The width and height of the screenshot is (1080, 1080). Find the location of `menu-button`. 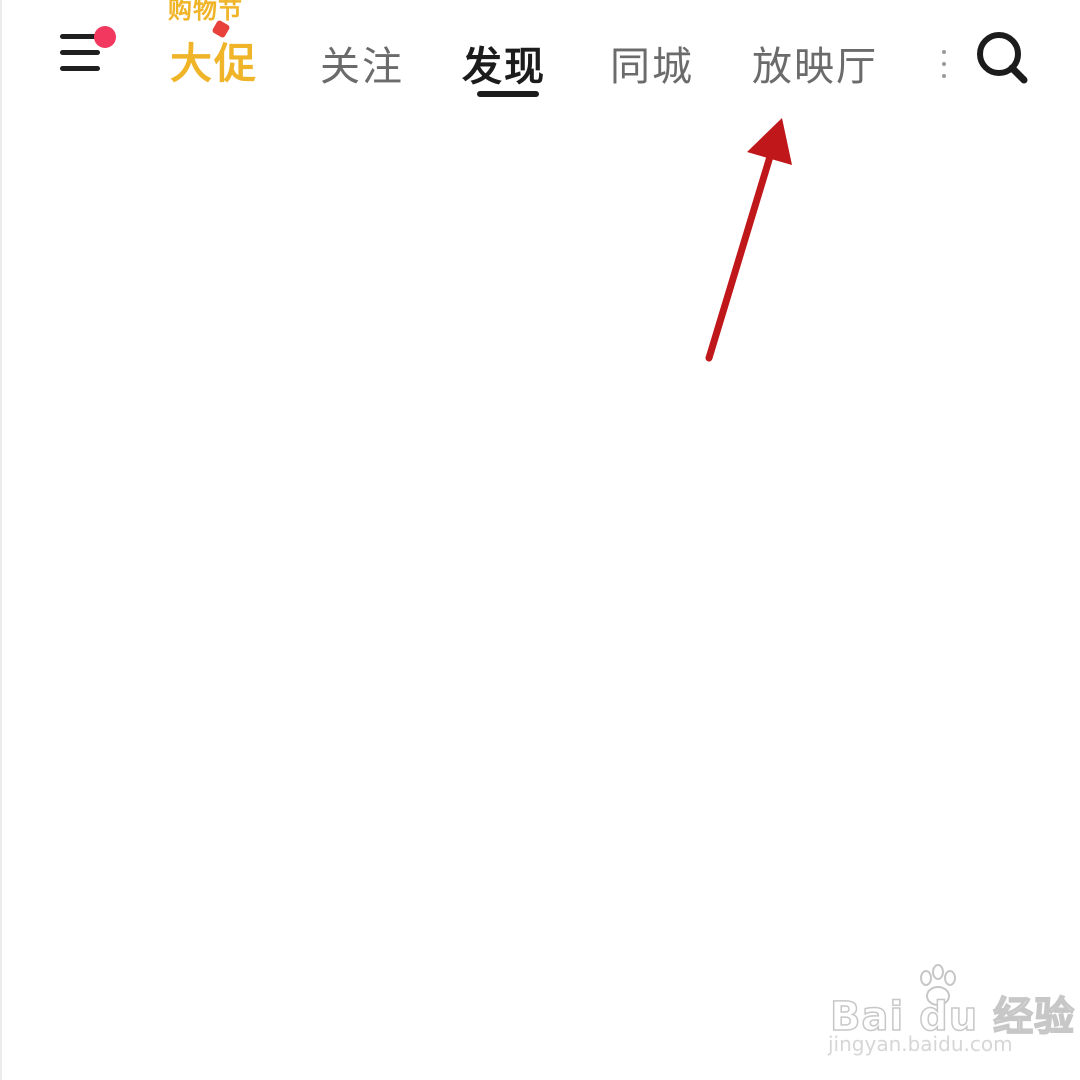

menu-button is located at coordinates (86, 54).